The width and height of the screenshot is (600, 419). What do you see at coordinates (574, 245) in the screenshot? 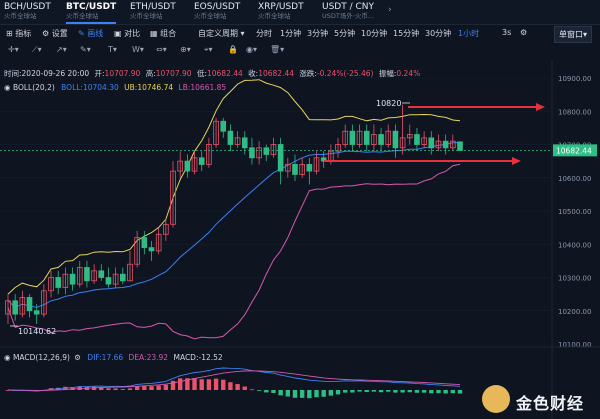
I see `price-tick-label: 10400.00` at bounding box center [574, 245].